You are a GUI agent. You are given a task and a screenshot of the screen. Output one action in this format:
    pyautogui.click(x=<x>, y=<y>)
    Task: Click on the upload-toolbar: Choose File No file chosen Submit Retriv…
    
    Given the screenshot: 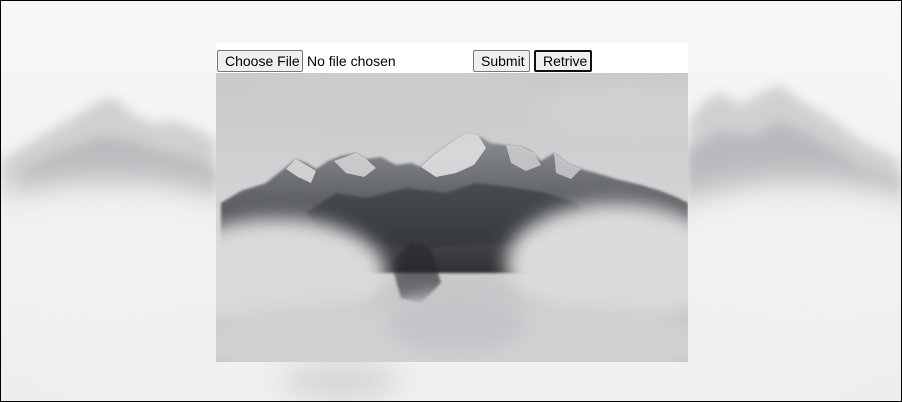 What is the action you would take?
    pyautogui.click(x=452, y=58)
    